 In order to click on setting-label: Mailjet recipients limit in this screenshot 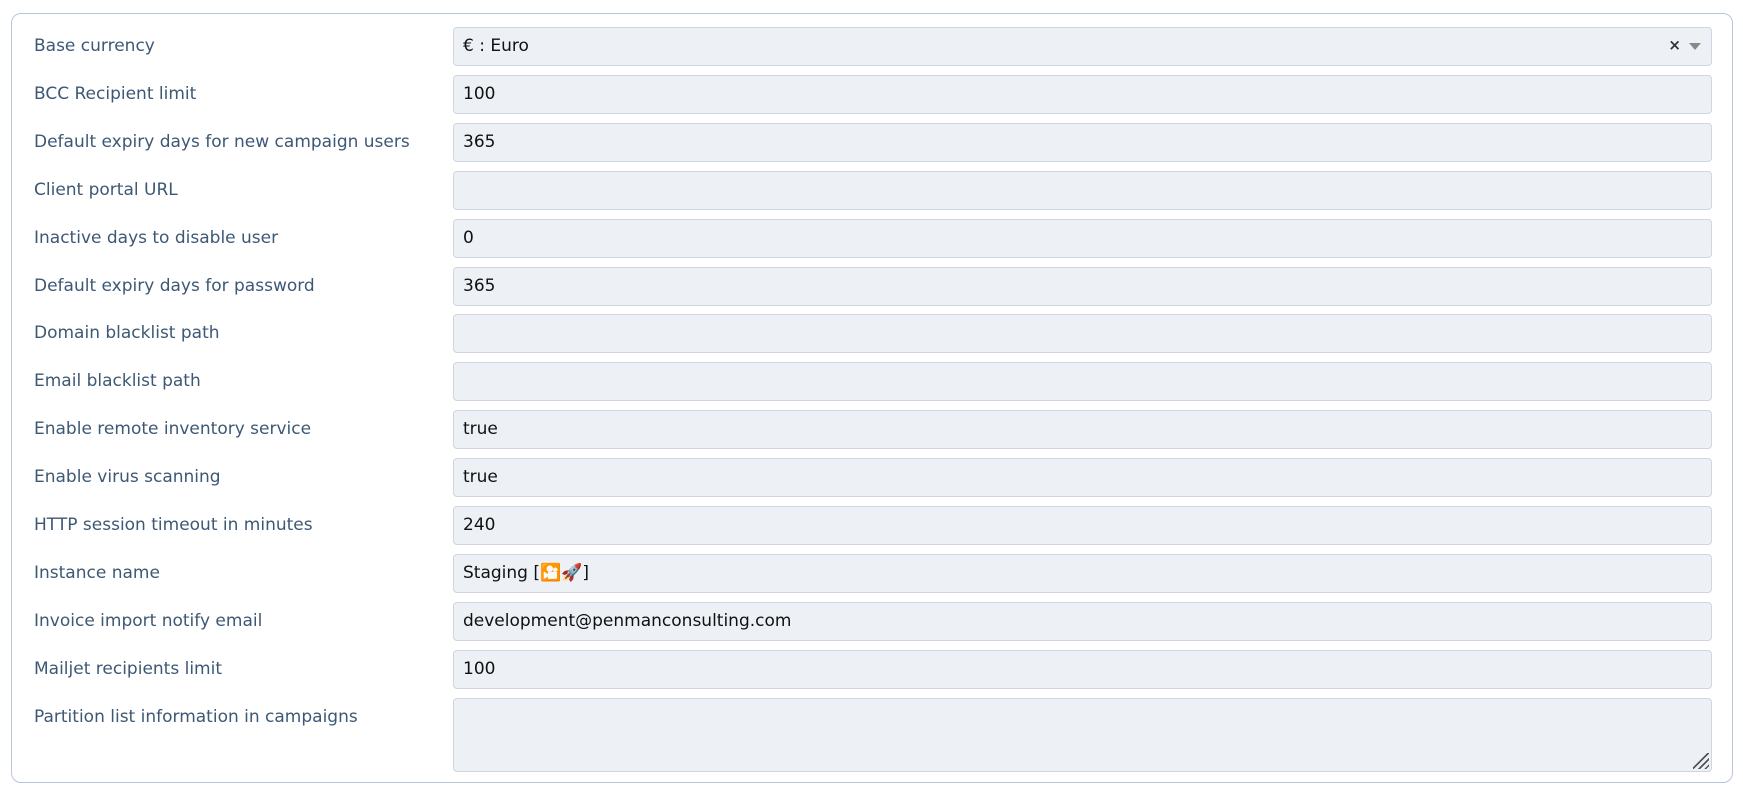, I will do `click(128, 668)`.